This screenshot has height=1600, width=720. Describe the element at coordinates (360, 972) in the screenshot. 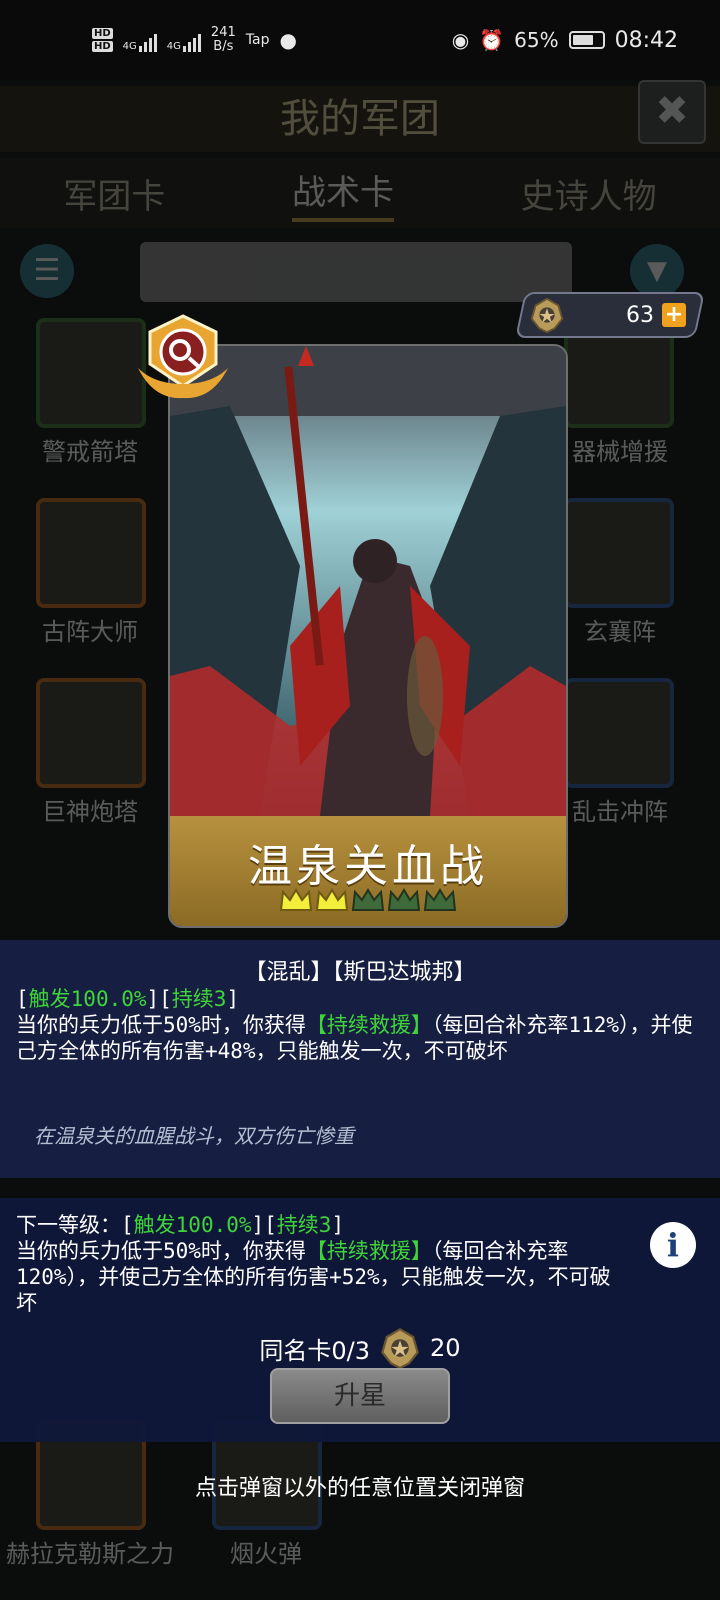

I see `card-tags: 【混乱】【斯巴达城邦】` at that location.